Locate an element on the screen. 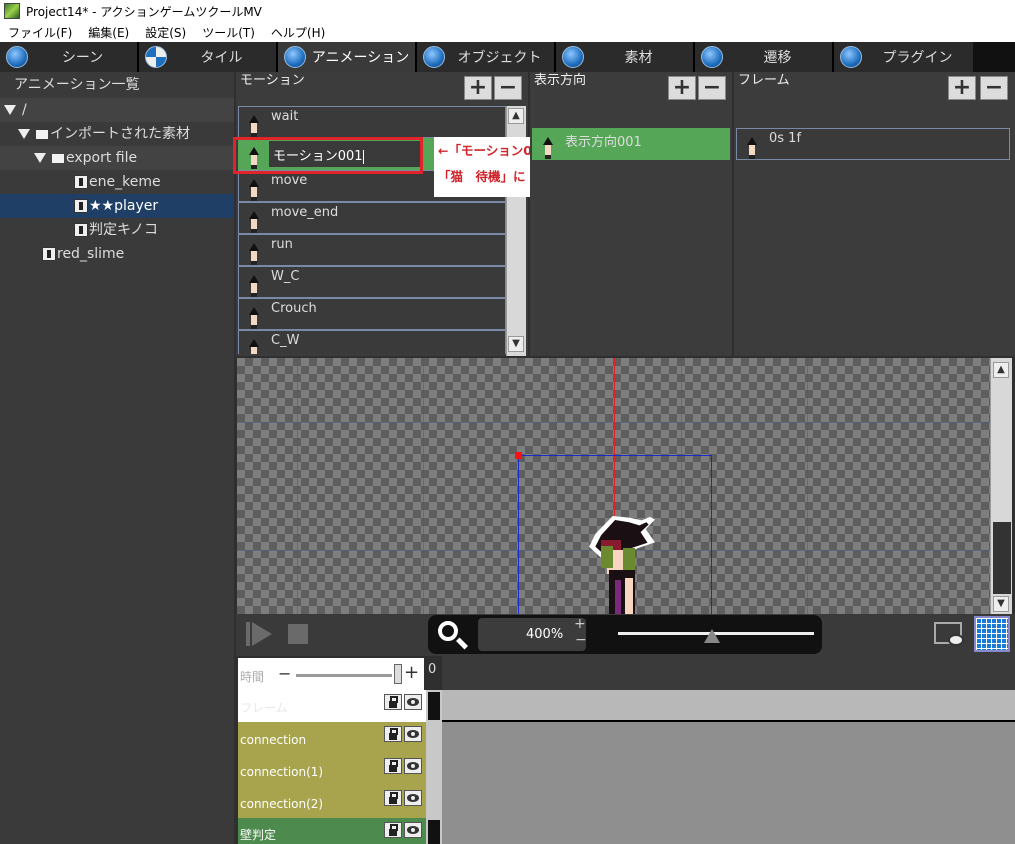 Image resolution: width=1015 pixels, height=844 pixels. menu-file: ファイル(F) is located at coordinates (40, 32).